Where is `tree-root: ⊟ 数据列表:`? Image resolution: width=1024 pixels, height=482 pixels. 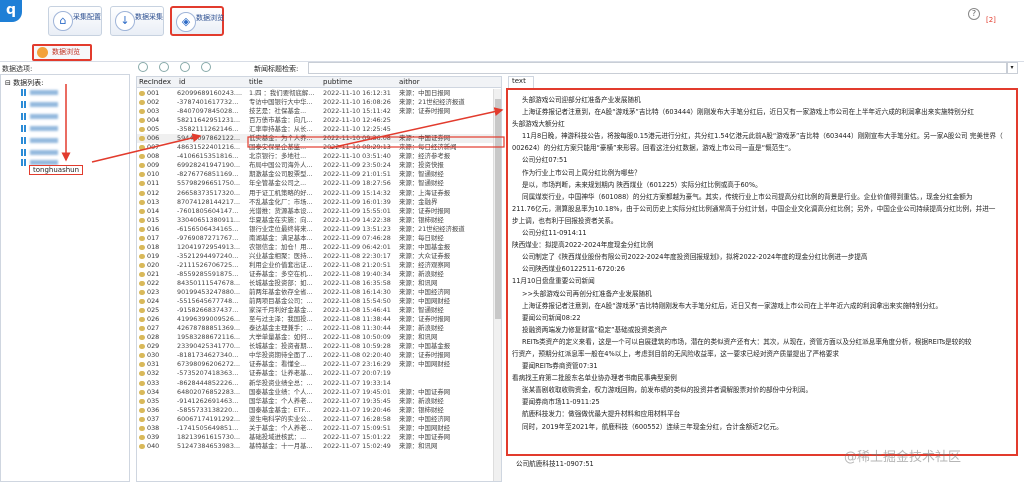
tree-root: ⊟ 数据列表: is located at coordinates (24, 83).